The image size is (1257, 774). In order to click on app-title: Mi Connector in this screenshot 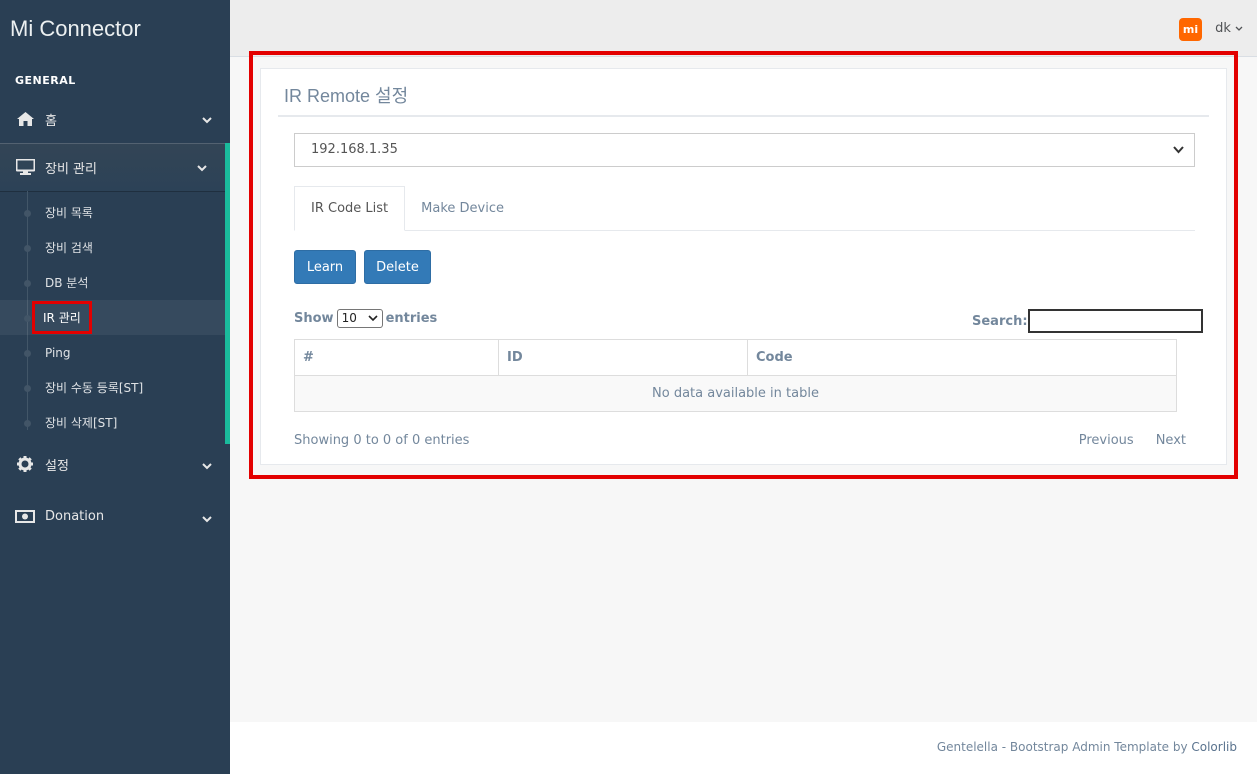, I will do `click(115, 28)`.